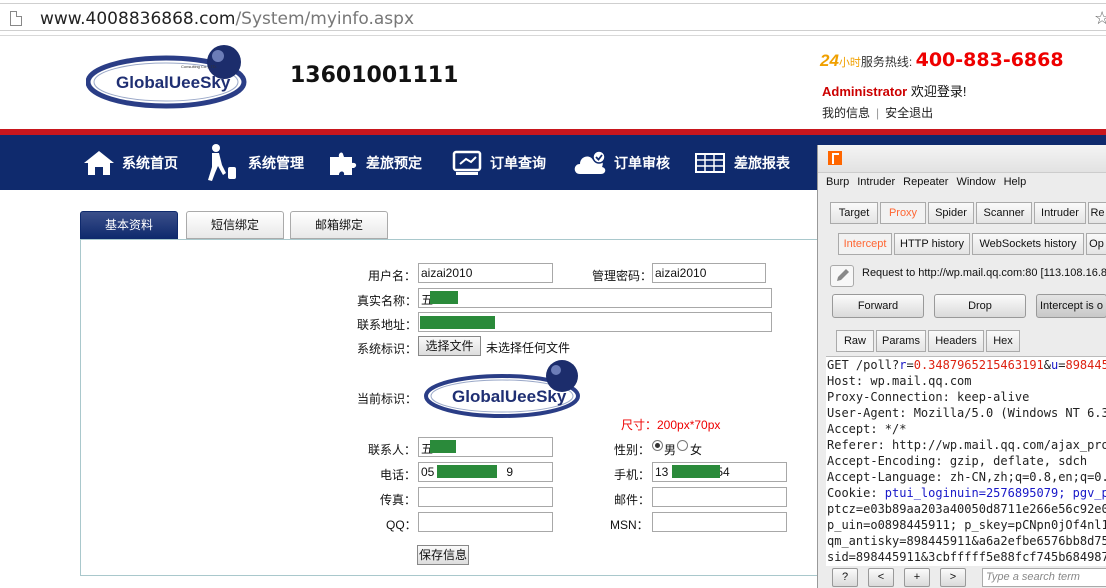 The image size is (1106, 588). I want to click on nav-item-orders: 订单查询, so click(499, 162).